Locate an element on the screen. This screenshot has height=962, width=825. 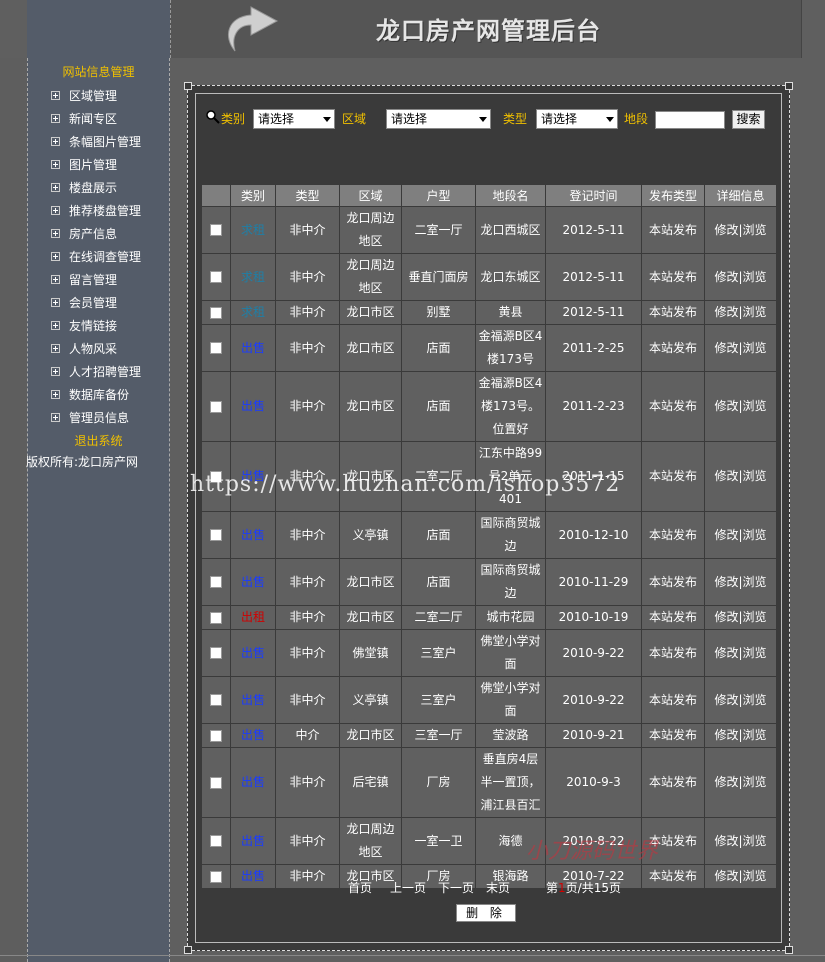
next-page-link: 下一页 is located at coordinates (456, 888).